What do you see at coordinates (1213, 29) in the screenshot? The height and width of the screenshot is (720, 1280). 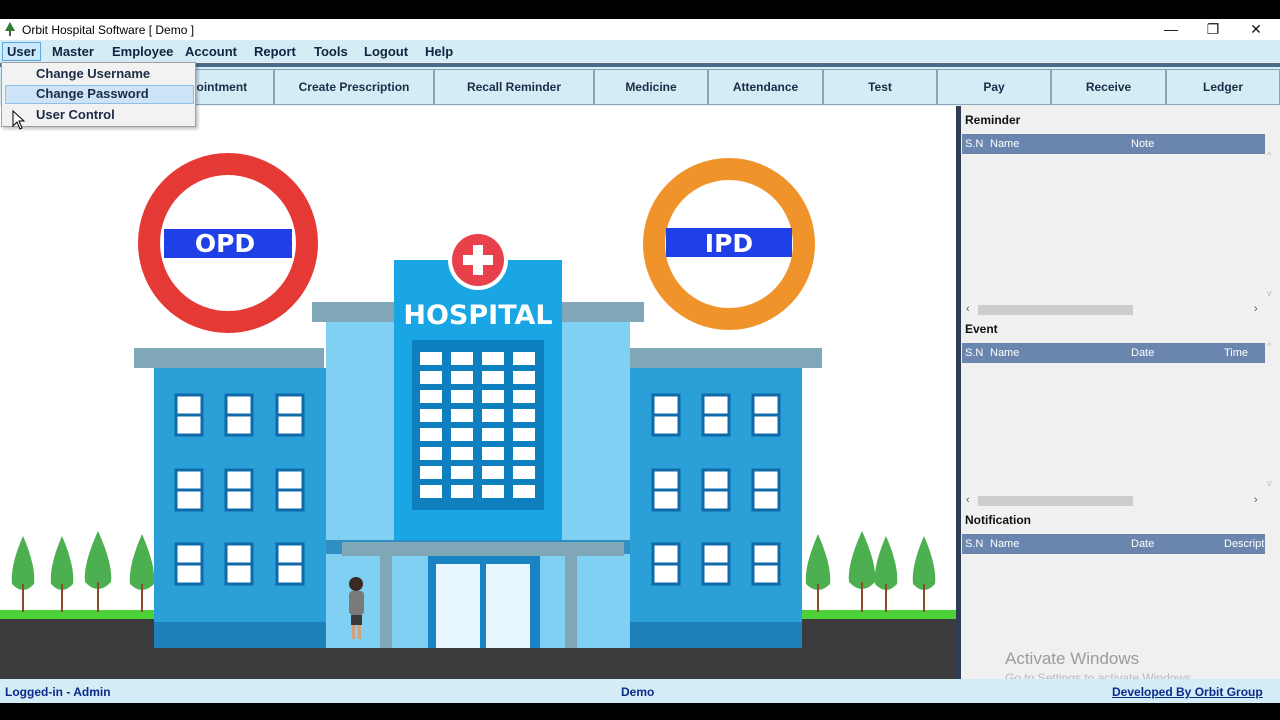 I see `restore-button: ❐` at bounding box center [1213, 29].